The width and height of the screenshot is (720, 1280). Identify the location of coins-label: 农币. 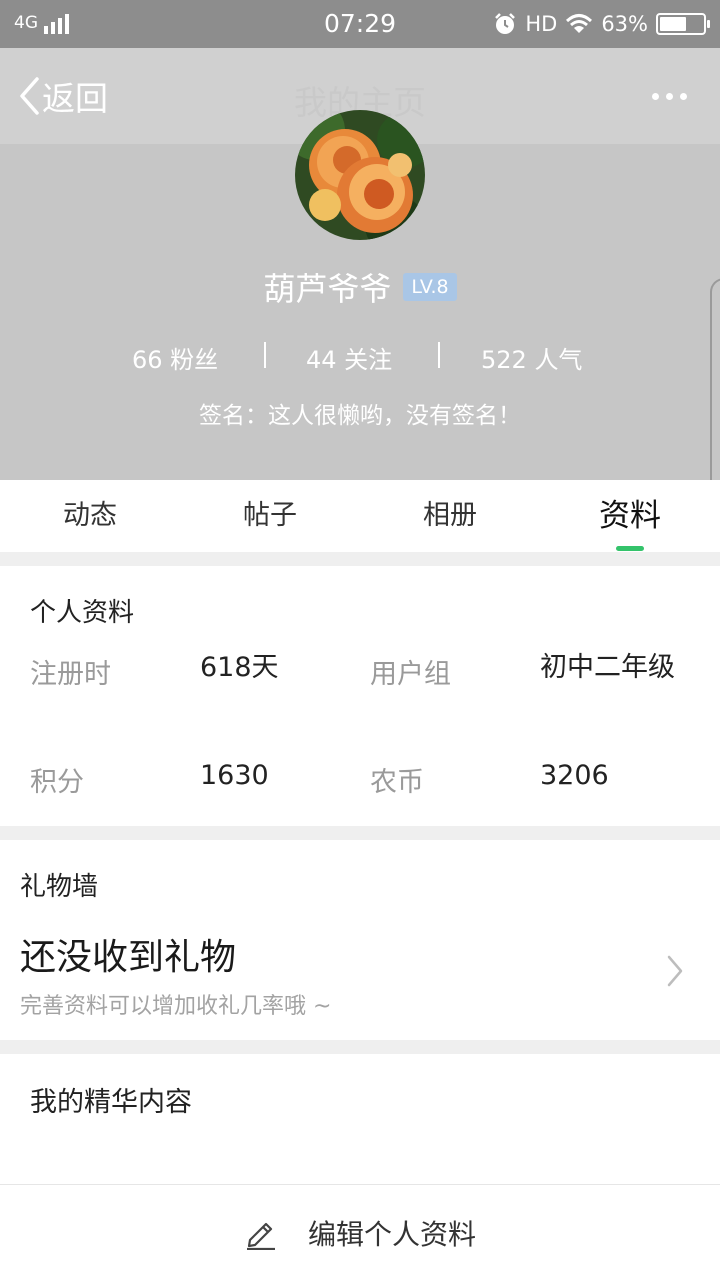
(397, 782).